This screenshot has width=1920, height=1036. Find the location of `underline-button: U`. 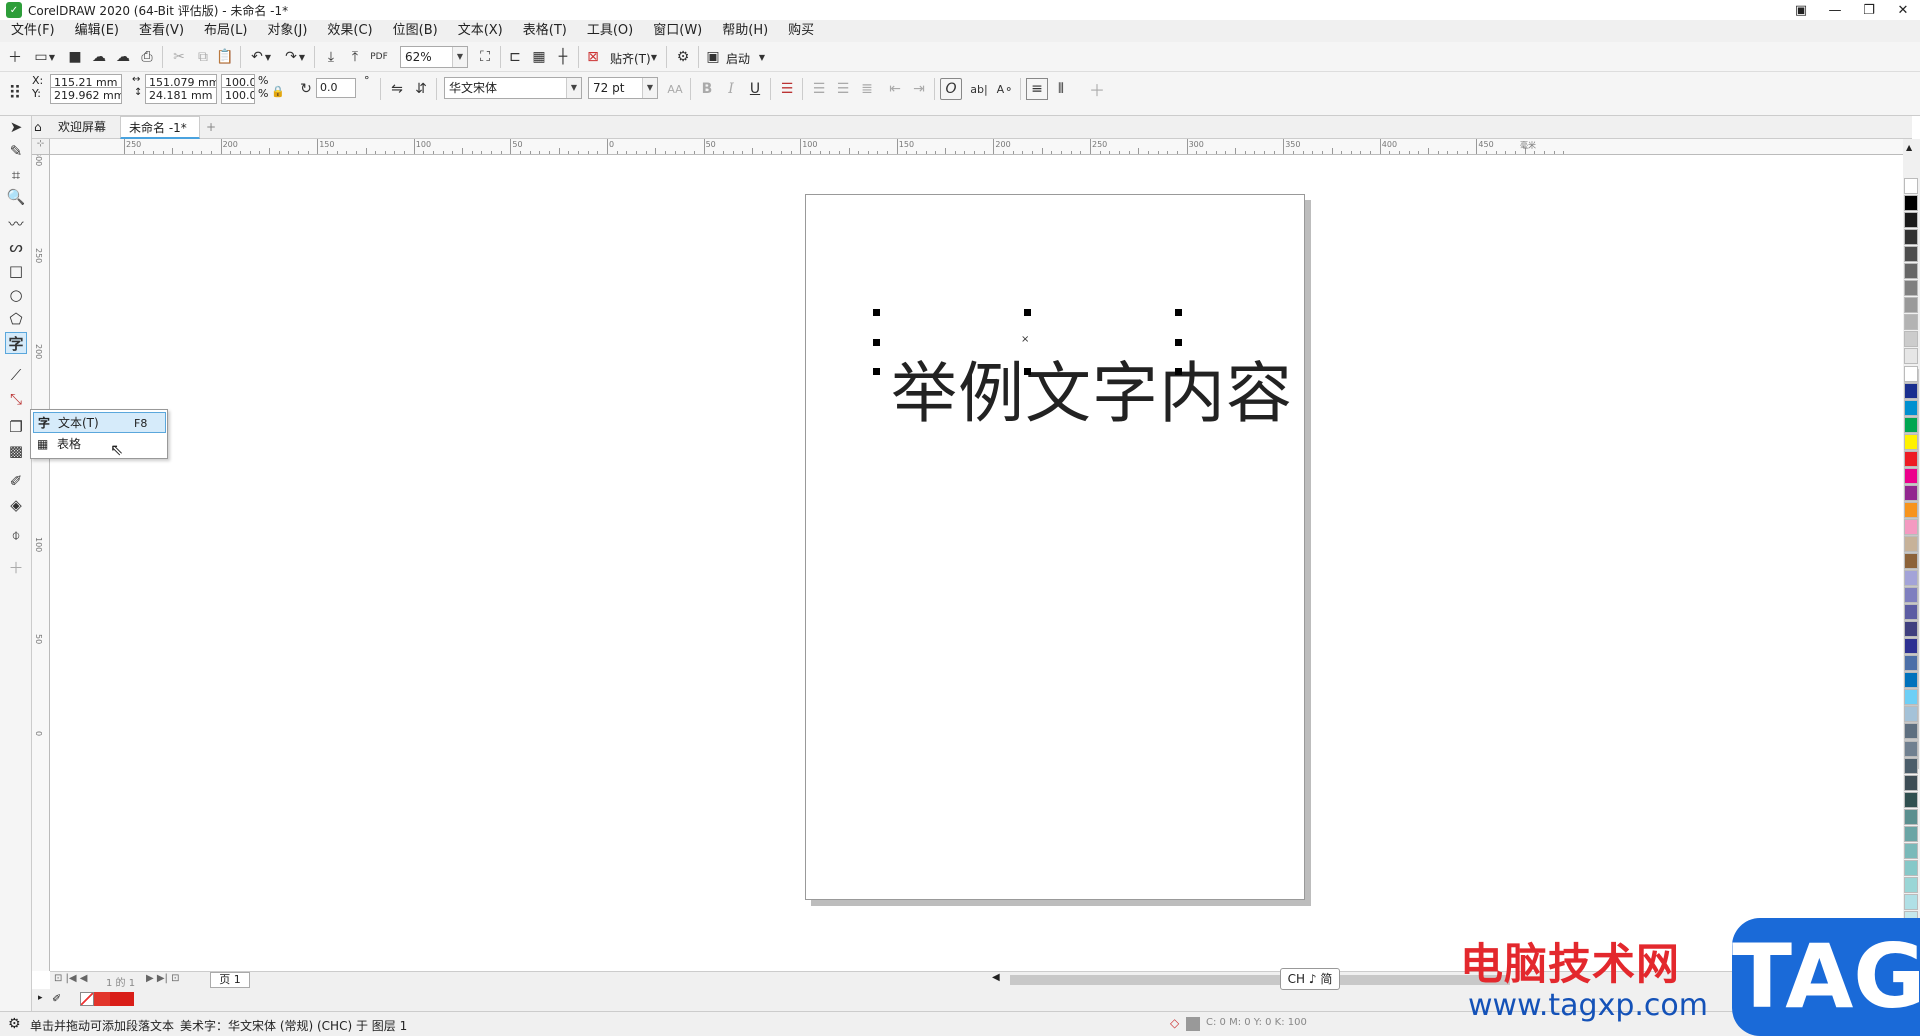

underline-button: U is located at coordinates (755, 89).